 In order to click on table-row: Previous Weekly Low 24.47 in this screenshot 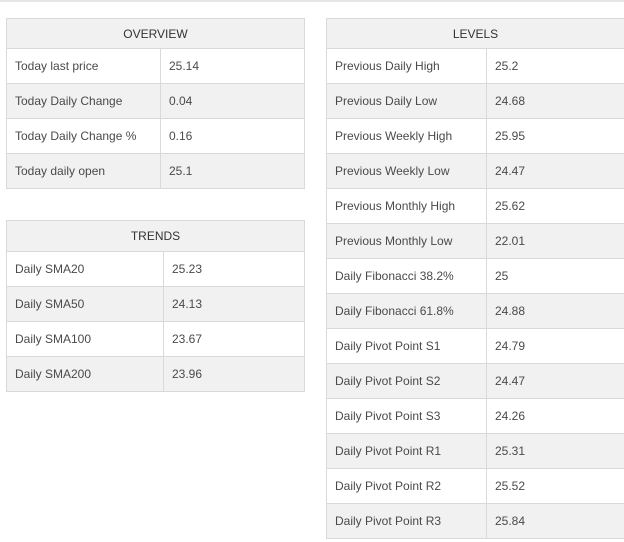, I will do `click(475, 171)`.